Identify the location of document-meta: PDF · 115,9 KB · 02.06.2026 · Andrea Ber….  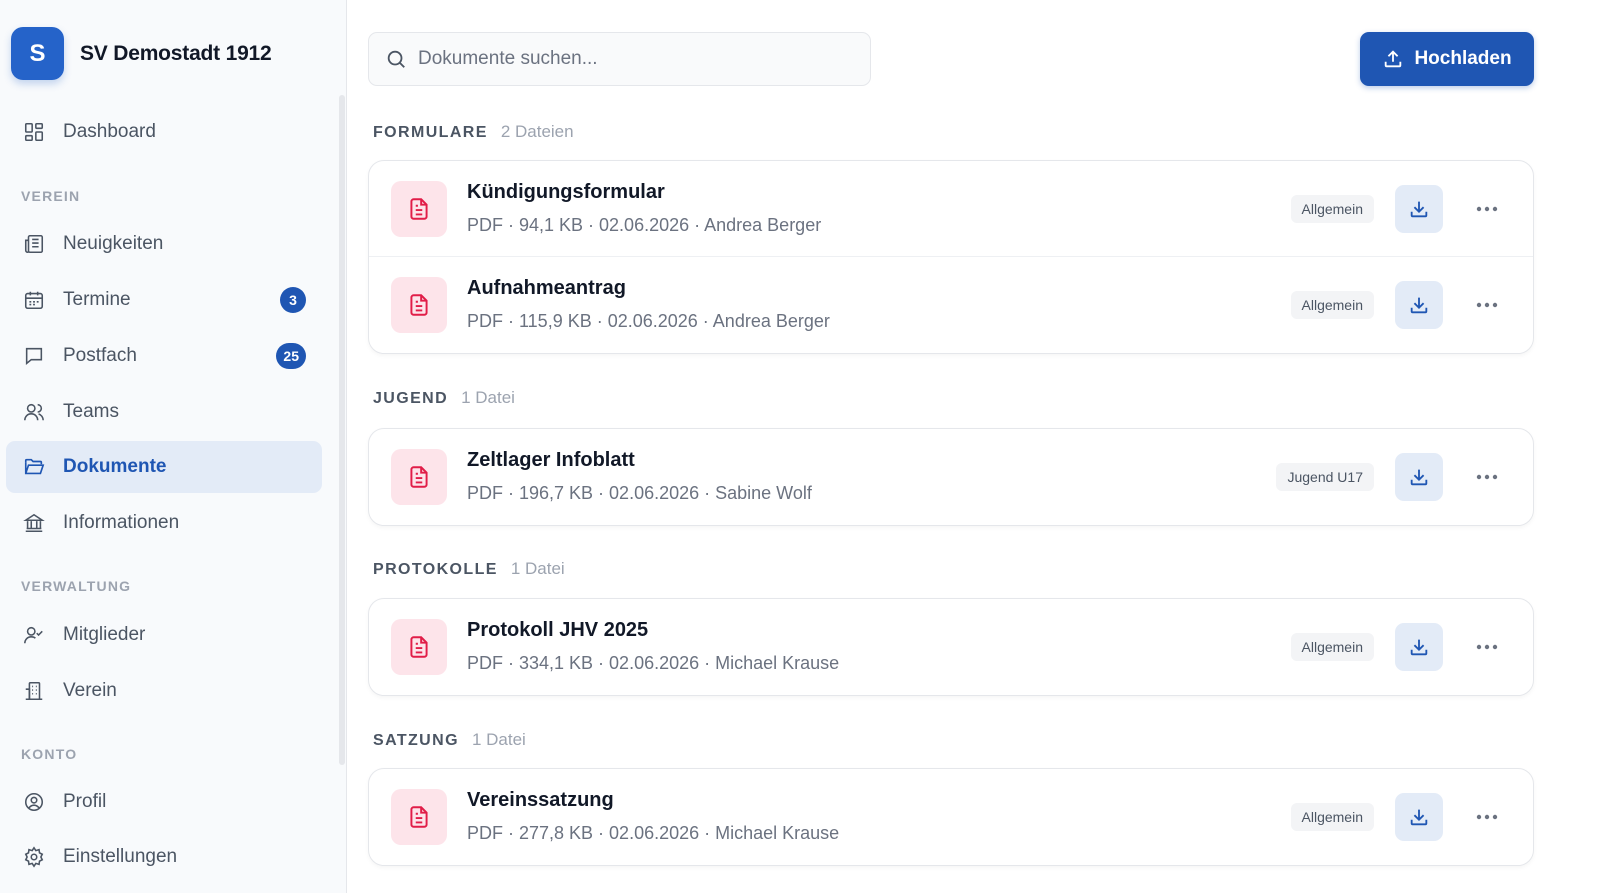
(648, 321).